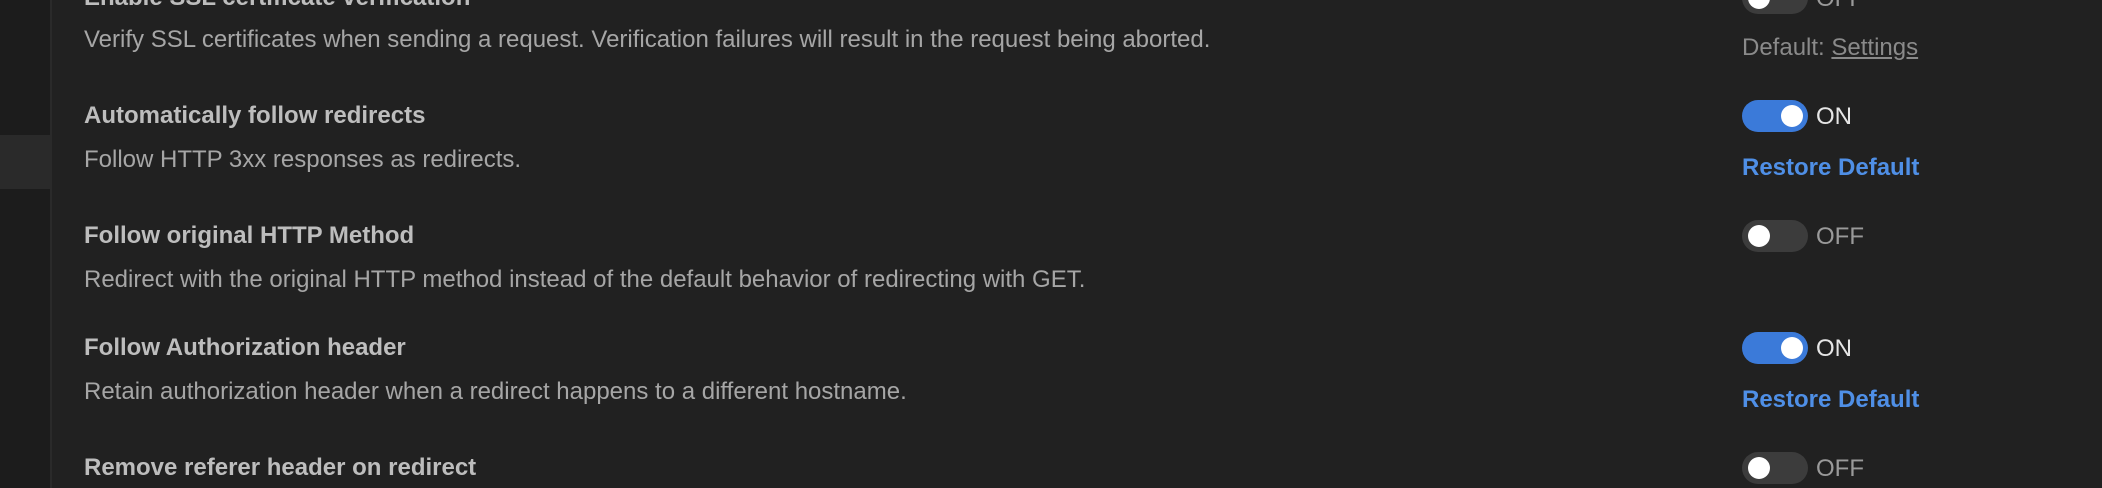 Image resolution: width=2102 pixels, height=488 pixels. I want to click on follow-authorization-toggle, so click(1775, 348).